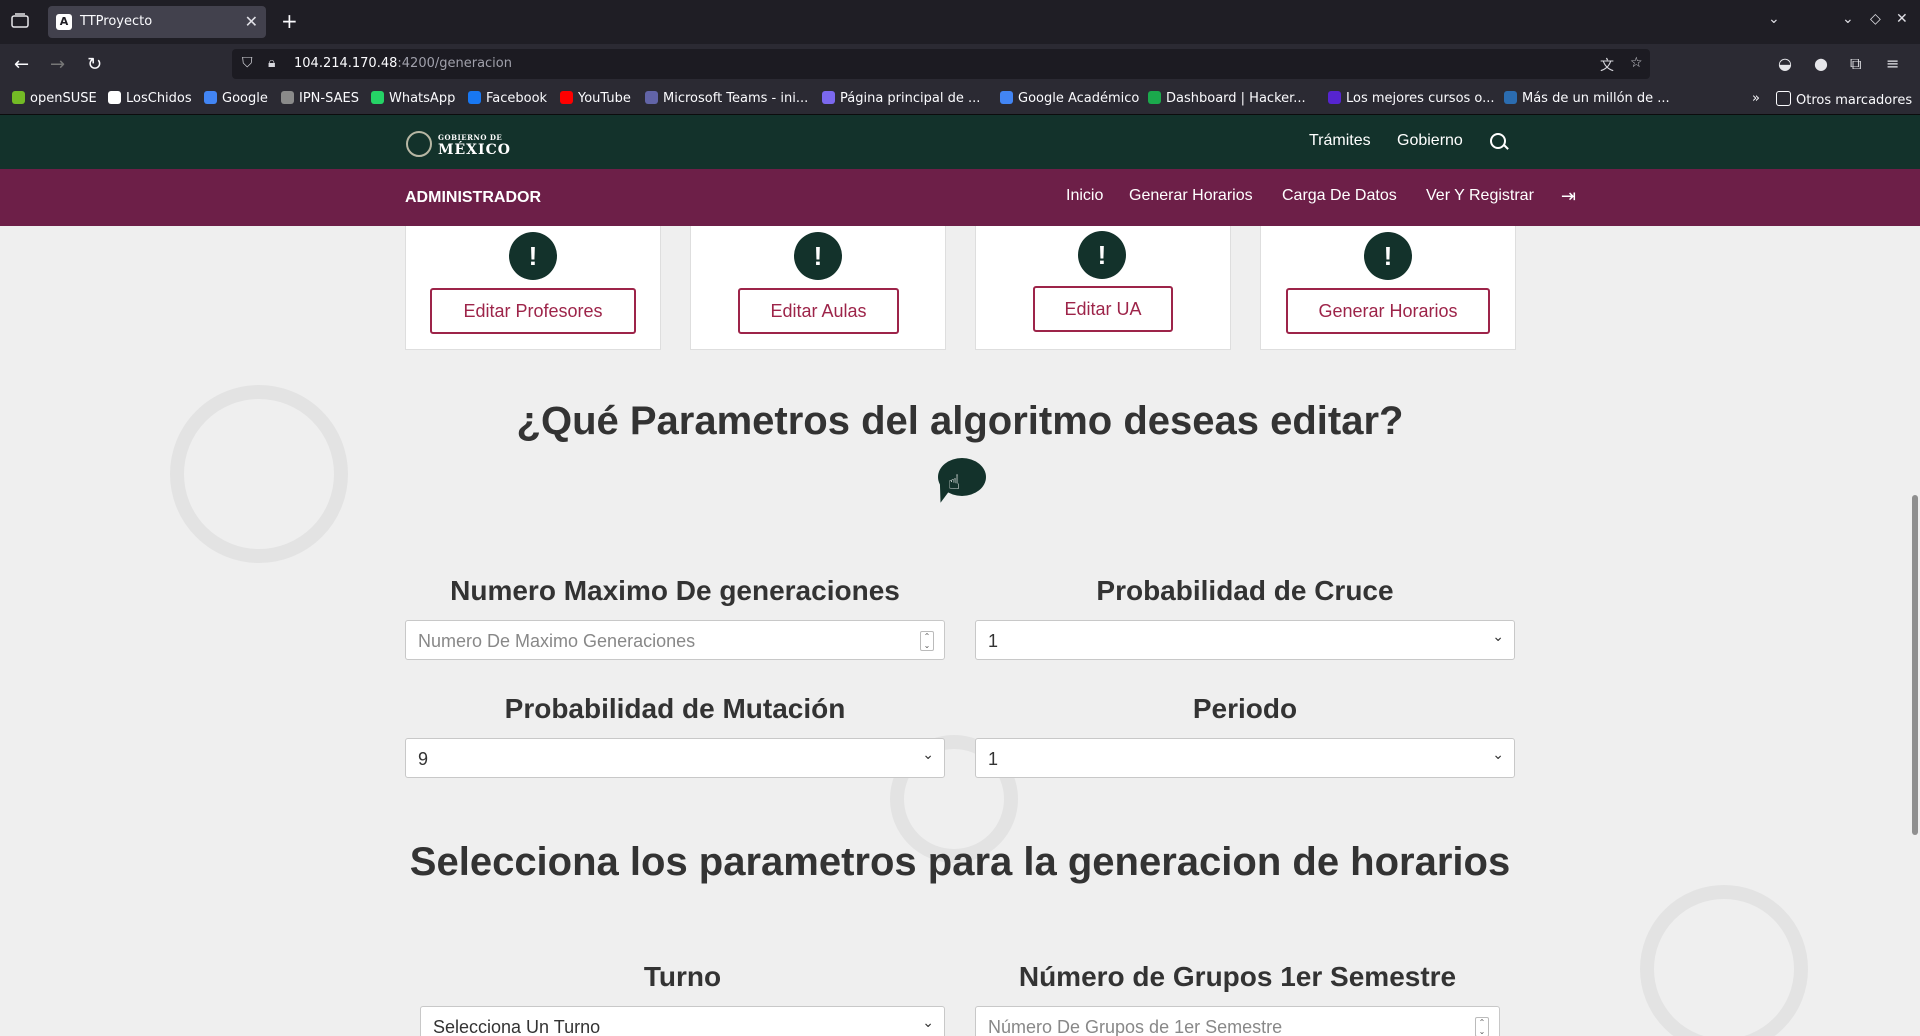 The width and height of the screenshot is (1920, 1036). What do you see at coordinates (94, 64) in the screenshot?
I see `reload-icon: ↻` at bounding box center [94, 64].